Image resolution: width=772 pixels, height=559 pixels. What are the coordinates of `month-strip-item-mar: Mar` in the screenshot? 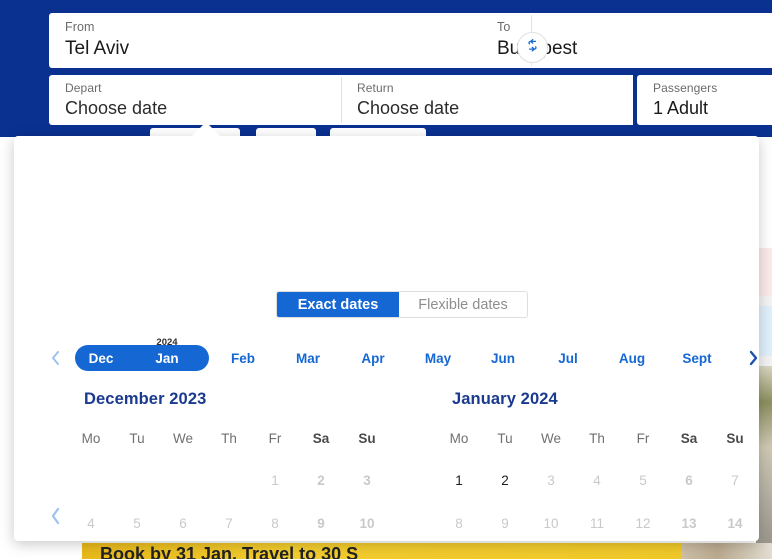 It's located at (308, 358).